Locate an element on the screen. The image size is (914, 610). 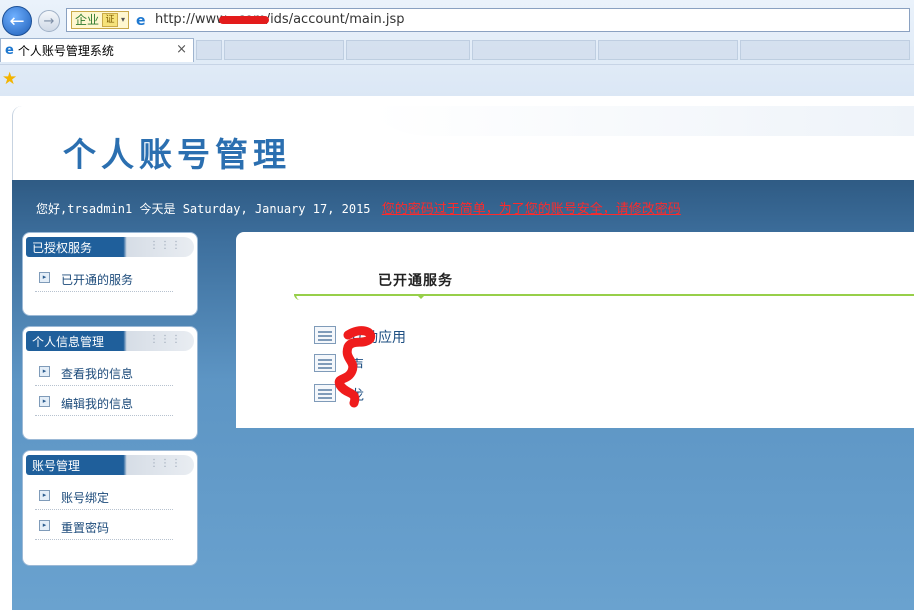
sidebar-panel-account: 账号管理 ⋮⋮⋮ ▸ 账号绑定 ▸ 重置密码 is located at coordinates (110, 508).